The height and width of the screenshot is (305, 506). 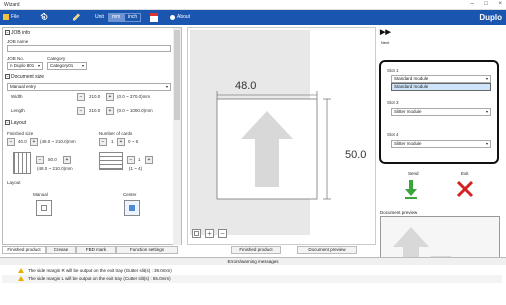 I want to click on errors-header: Errors/warning messages, so click(x=253, y=261).